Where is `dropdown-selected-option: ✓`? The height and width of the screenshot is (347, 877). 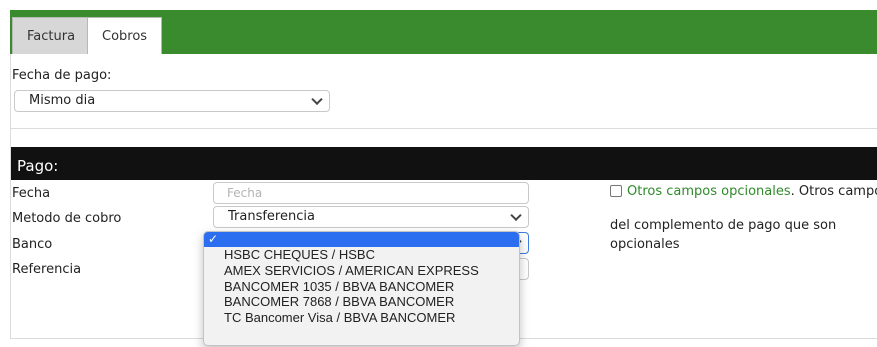 dropdown-selected-option: ✓ is located at coordinates (361, 239).